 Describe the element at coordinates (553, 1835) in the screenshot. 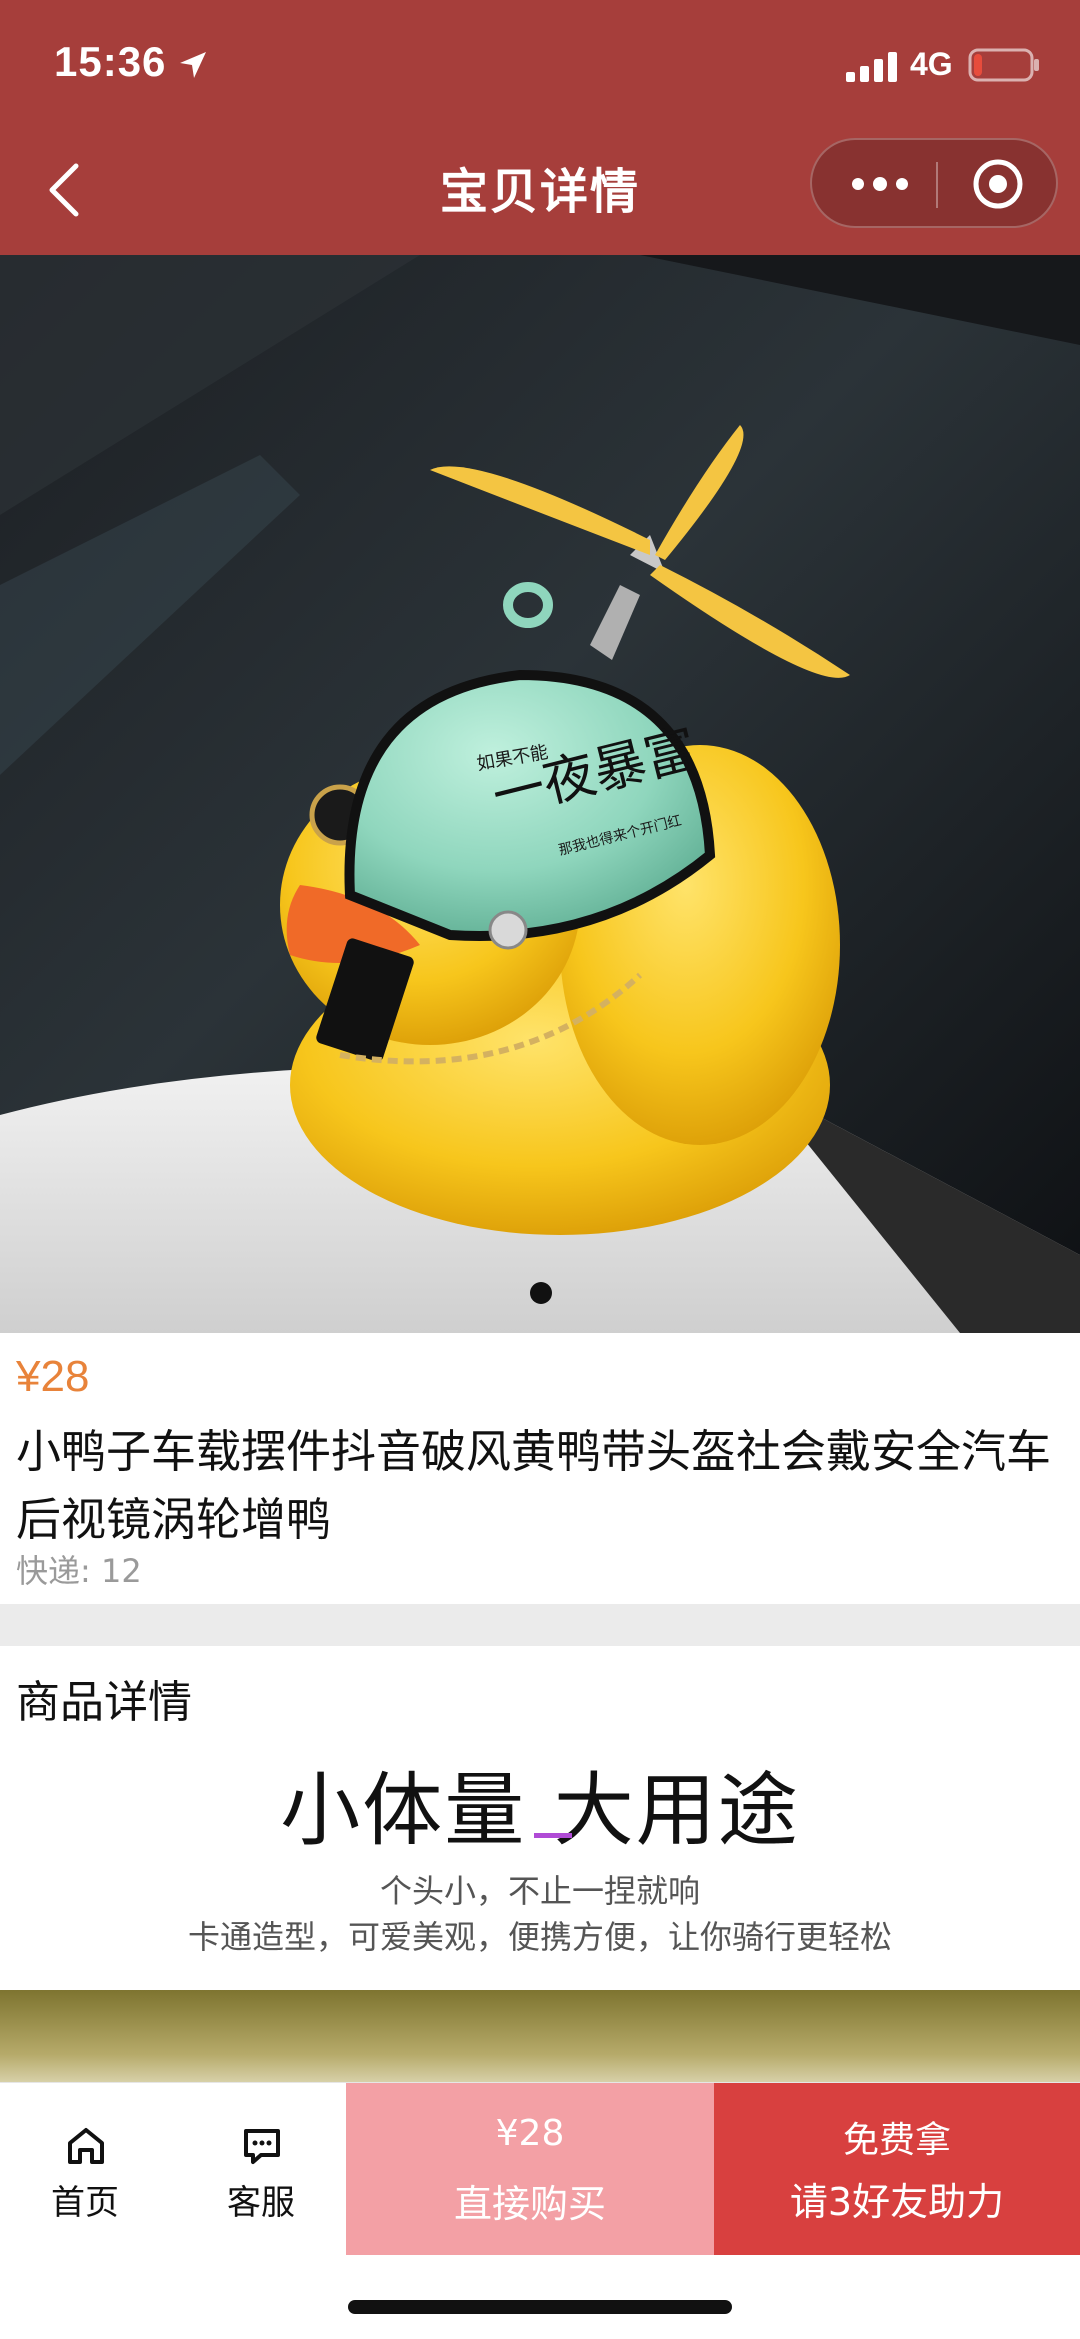

I see `tagline-accent` at that location.